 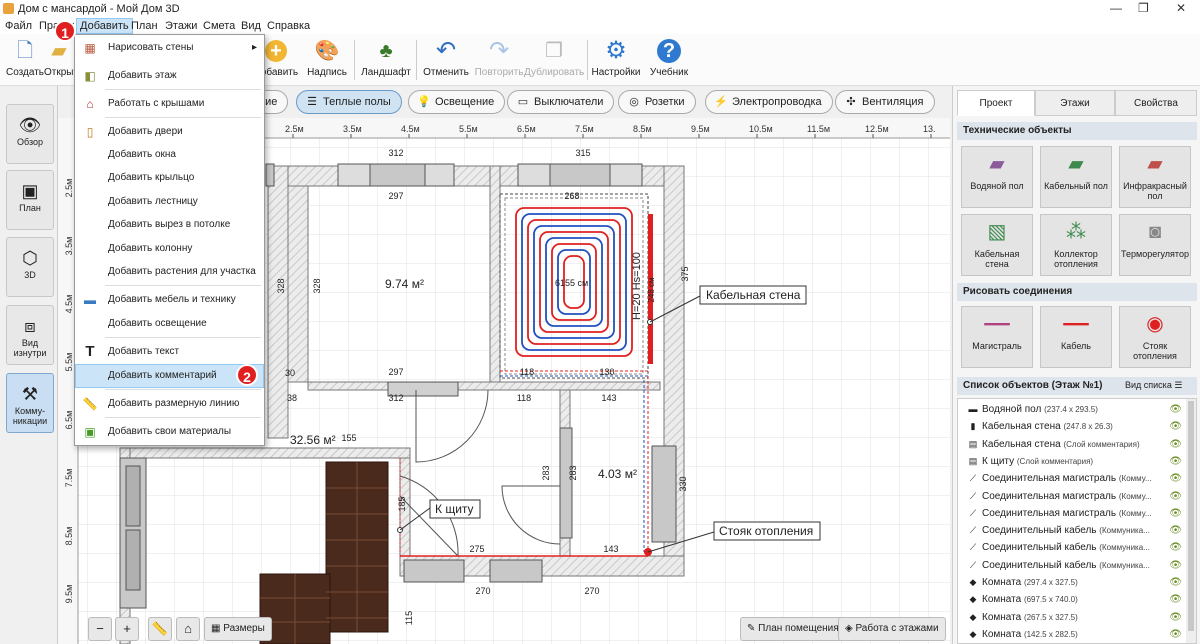 What do you see at coordinates (30, 267) in the screenshot?
I see `nav-3d: ⬡ 3D` at bounding box center [30, 267].